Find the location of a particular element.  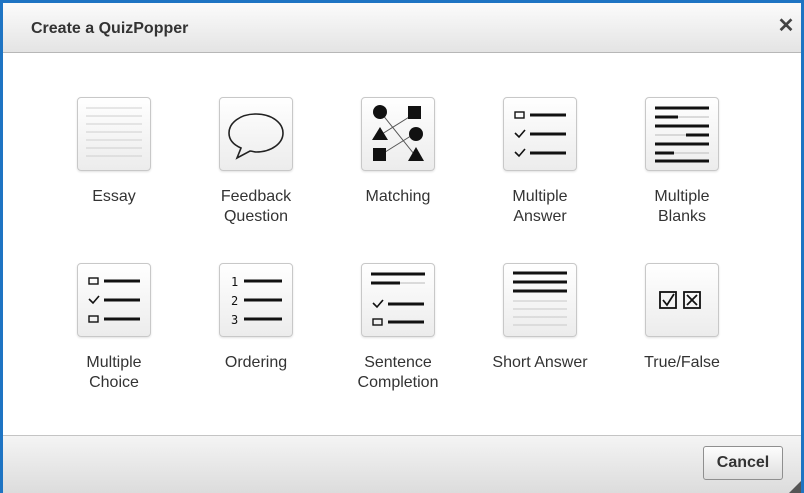

close-icon: ✕ is located at coordinates (786, 26).